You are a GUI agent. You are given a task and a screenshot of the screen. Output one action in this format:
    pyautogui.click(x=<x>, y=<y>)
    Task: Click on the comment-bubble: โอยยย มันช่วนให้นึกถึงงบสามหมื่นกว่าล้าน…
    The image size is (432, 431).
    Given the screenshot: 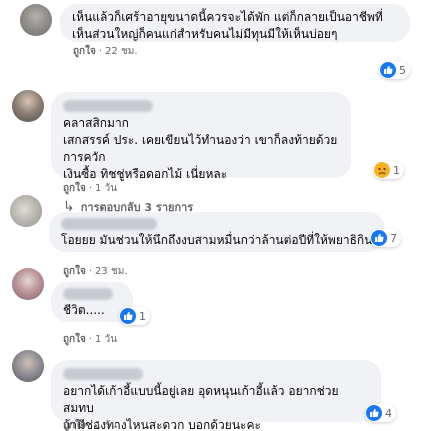 What is the action you would take?
    pyautogui.click(x=217, y=232)
    